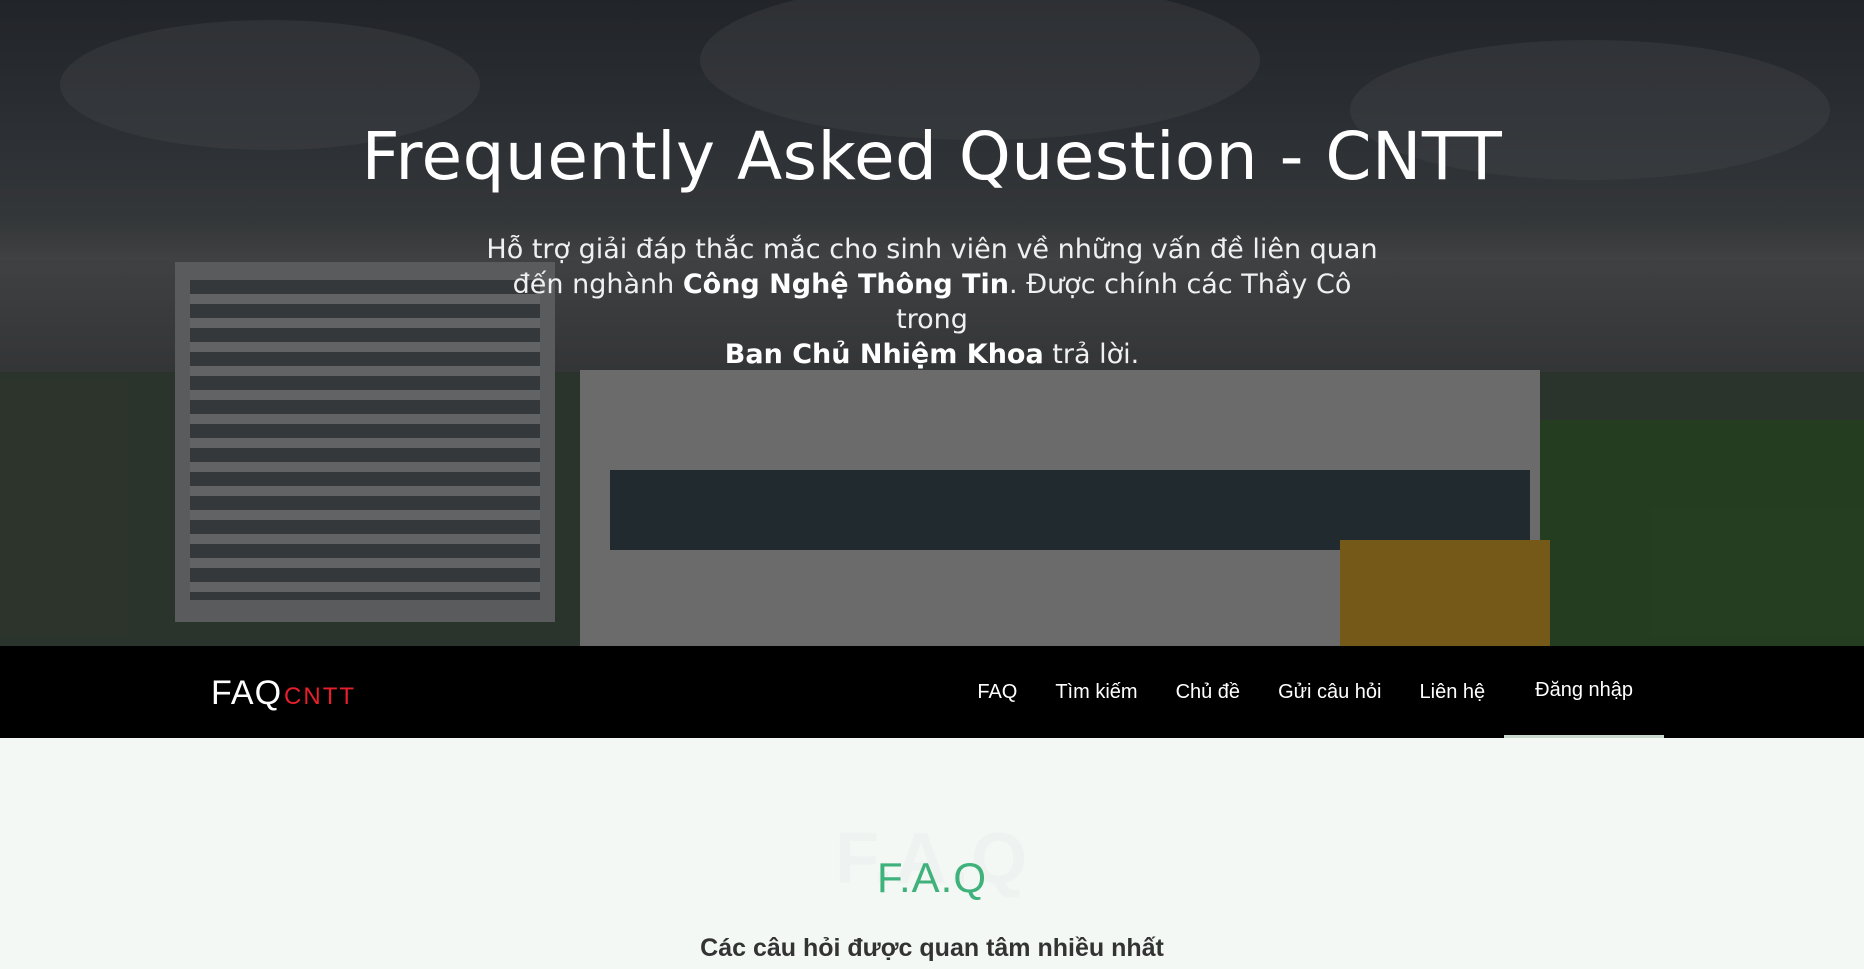 Image resolution: width=1864 pixels, height=969 pixels. What do you see at coordinates (997, 692) in the screenshot?
I see `nav-item-faq: FAQ` at bounding box center [997, 692].